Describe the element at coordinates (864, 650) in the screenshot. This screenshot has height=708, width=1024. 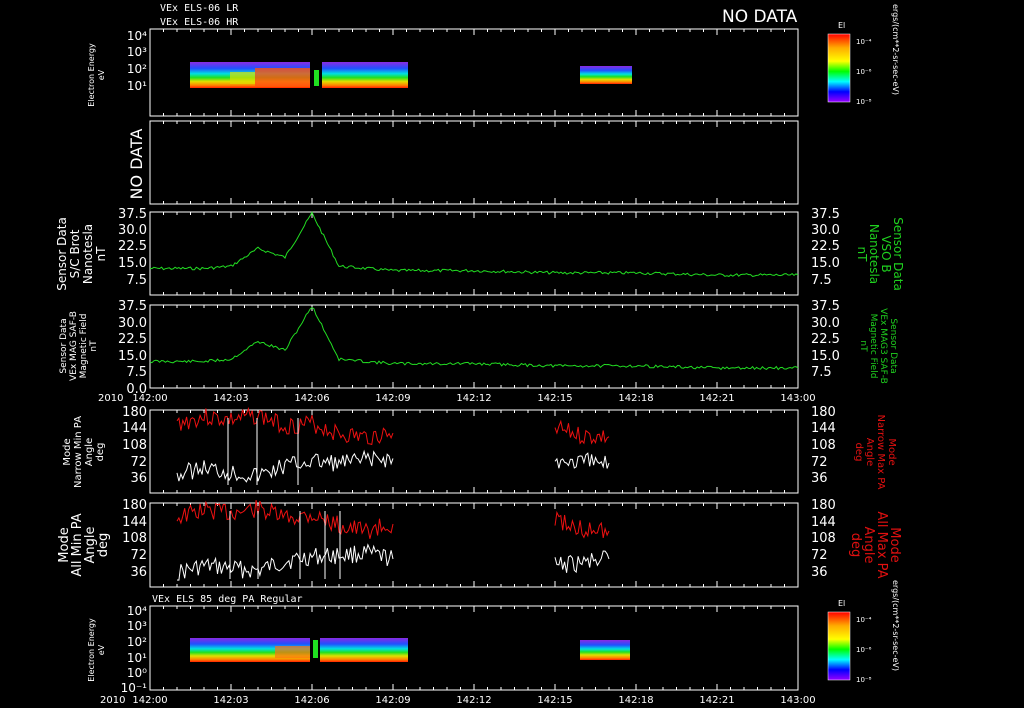
I see `colorbar-bottom-tick-1: 10⁻⁶` at that location.